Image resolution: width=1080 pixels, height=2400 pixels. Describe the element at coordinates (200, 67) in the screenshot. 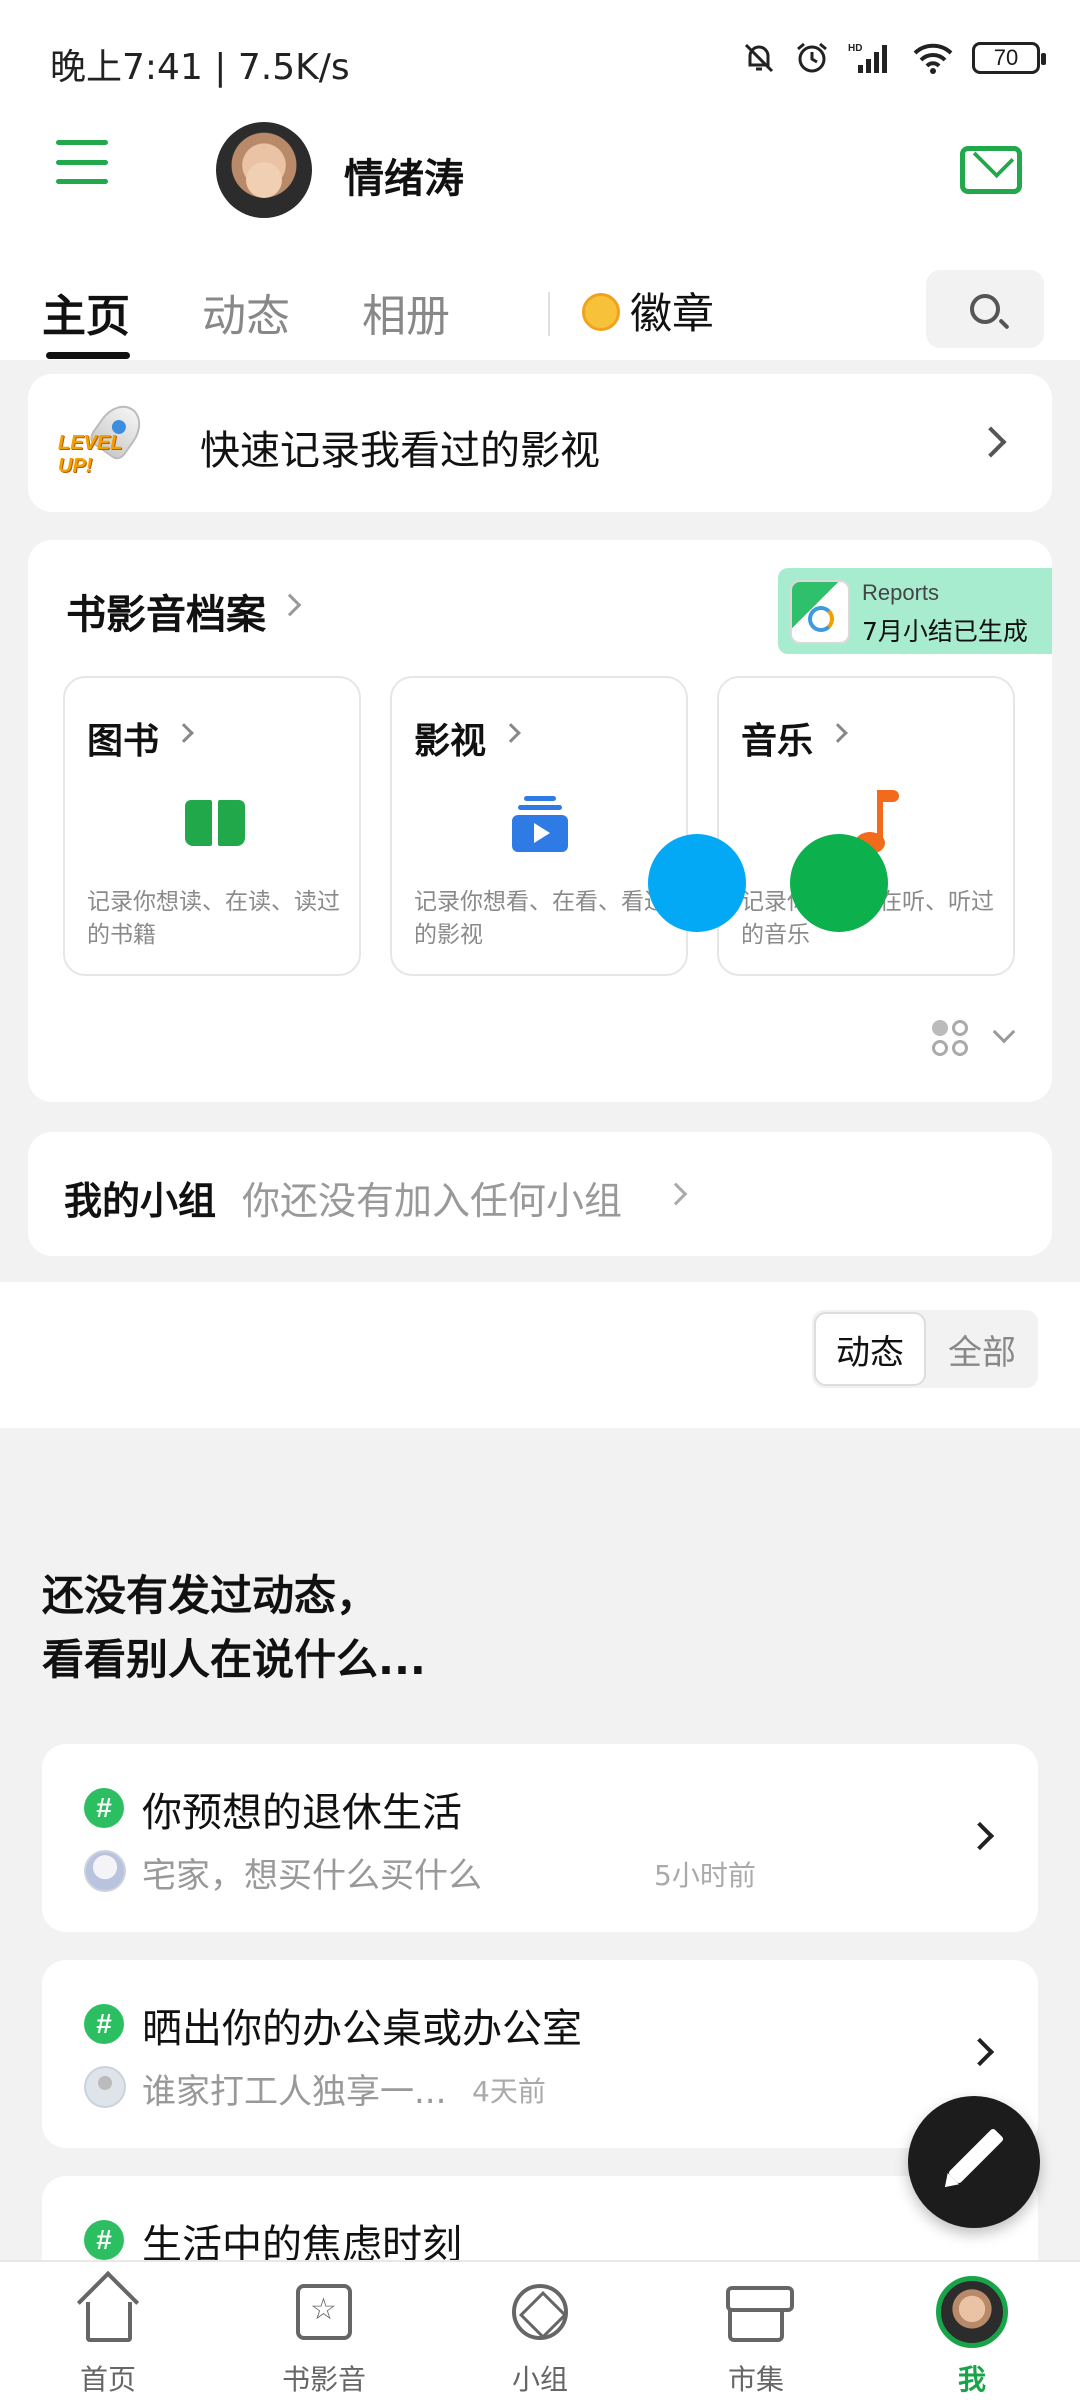

I see `status-time: 晚上7:41 | 7.5K/s` at that location.